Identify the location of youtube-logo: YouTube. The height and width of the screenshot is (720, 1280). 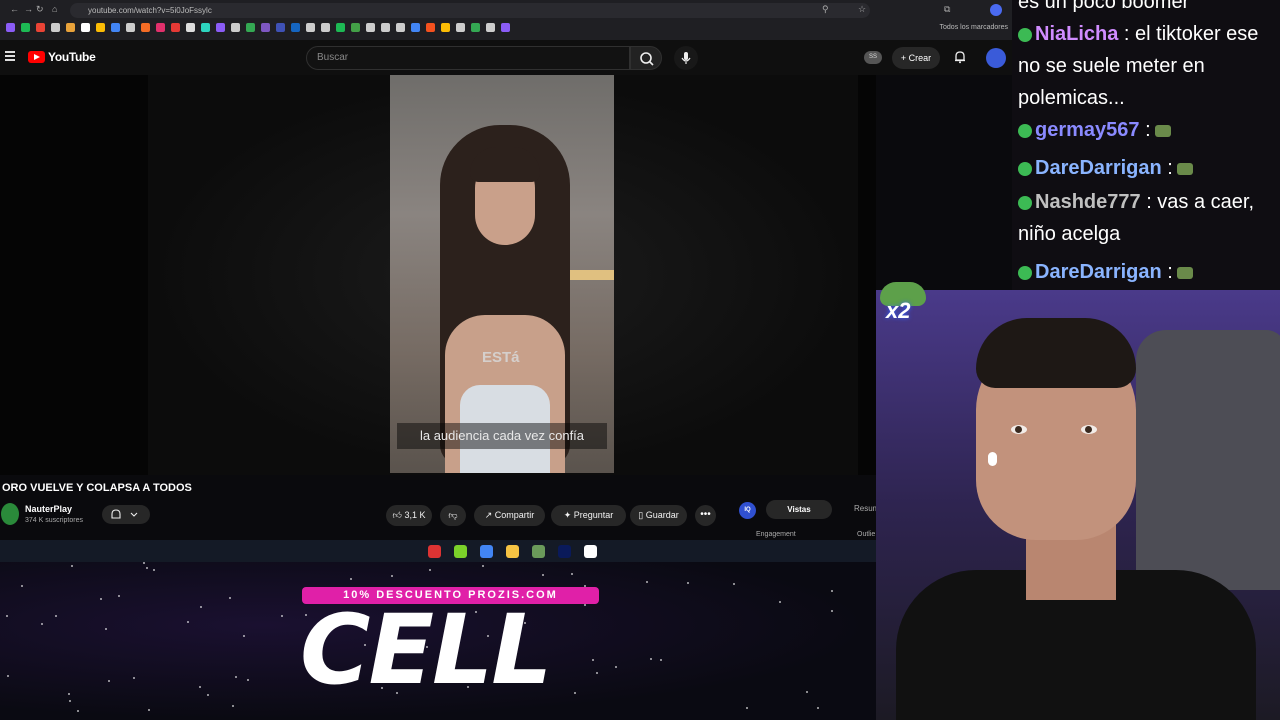
(62, 57).